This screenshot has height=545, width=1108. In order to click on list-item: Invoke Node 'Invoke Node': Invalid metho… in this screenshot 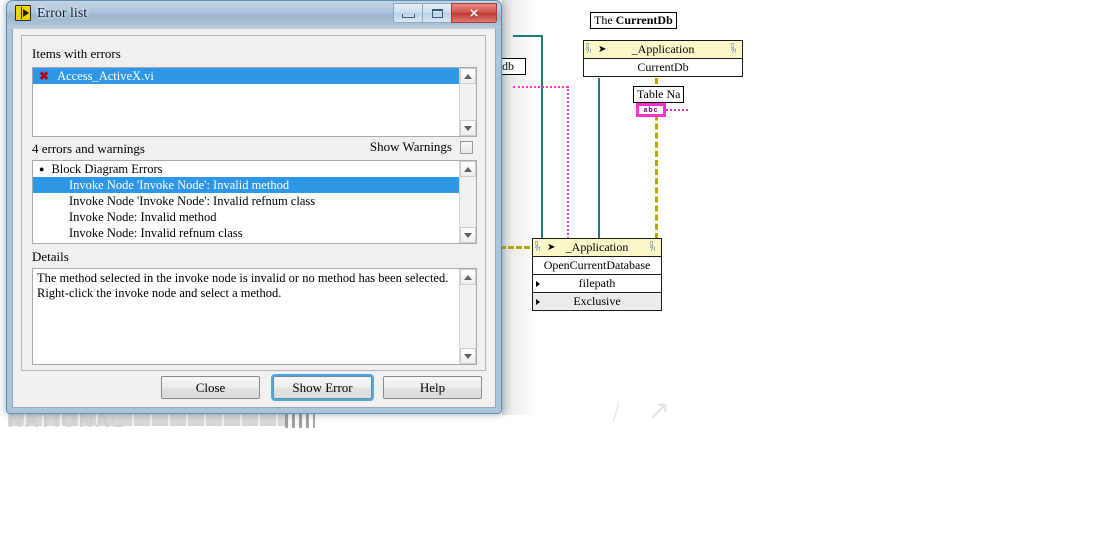, I will do `click(246, 185)`.